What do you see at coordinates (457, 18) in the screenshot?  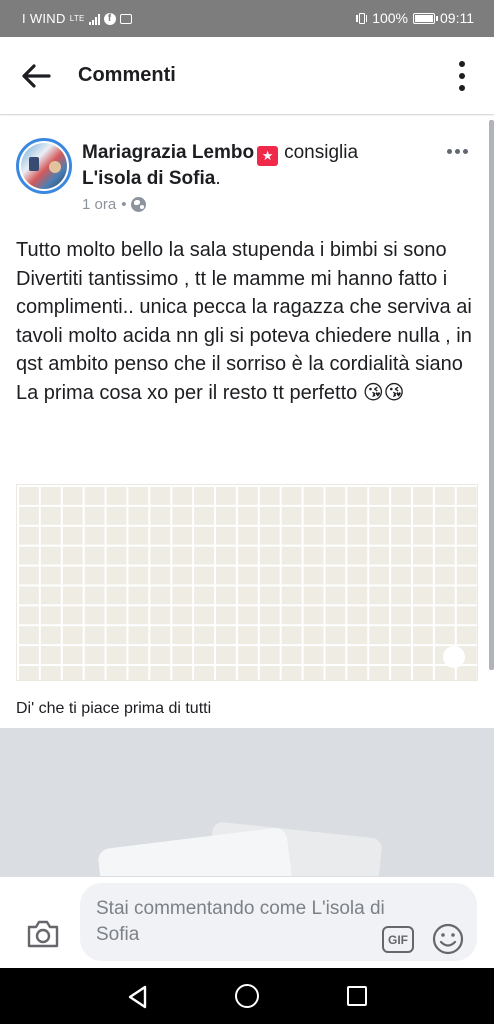 I see `clock: 09:11` at bounding box center [457, 18].